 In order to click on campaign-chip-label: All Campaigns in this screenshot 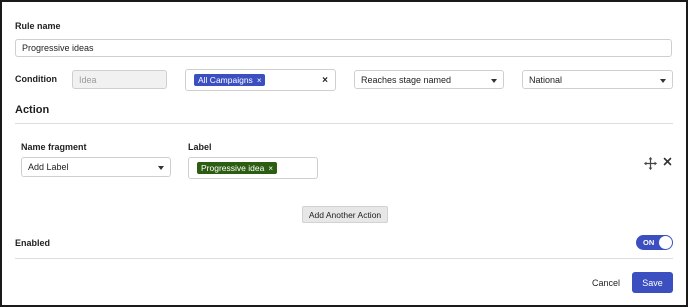, I will do `click(225, 80)`.